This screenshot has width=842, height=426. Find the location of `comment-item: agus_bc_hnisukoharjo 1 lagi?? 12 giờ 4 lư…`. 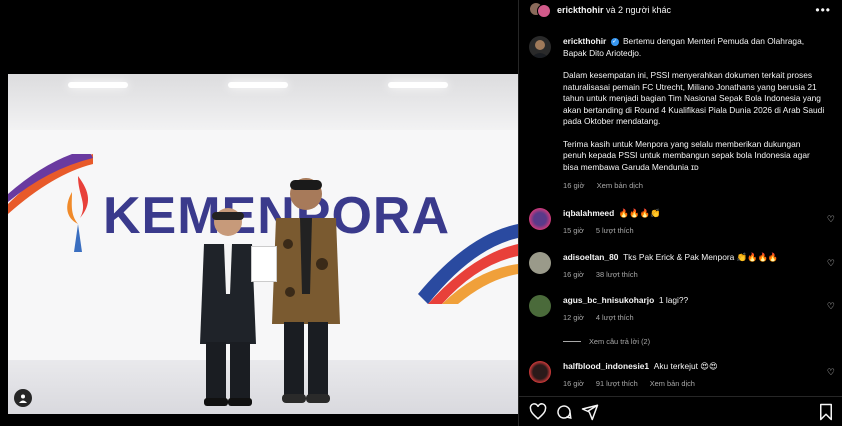

comment-item: agus_bc_hnisukoharjo 1 lagi?? 12 giờ 4 lư… is located at coordinates (685, 309).